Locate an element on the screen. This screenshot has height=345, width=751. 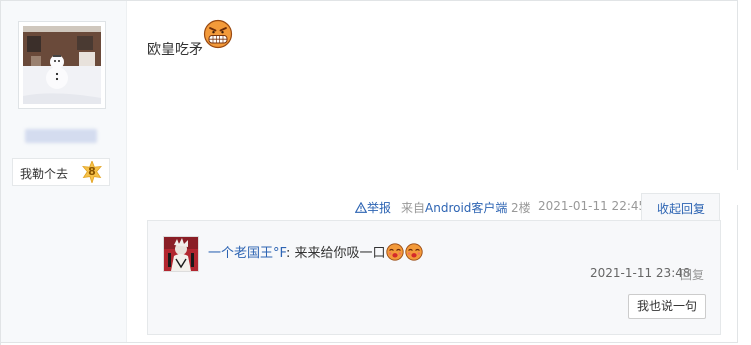
reply-link: 回复 is located at coordinates (692, 274).